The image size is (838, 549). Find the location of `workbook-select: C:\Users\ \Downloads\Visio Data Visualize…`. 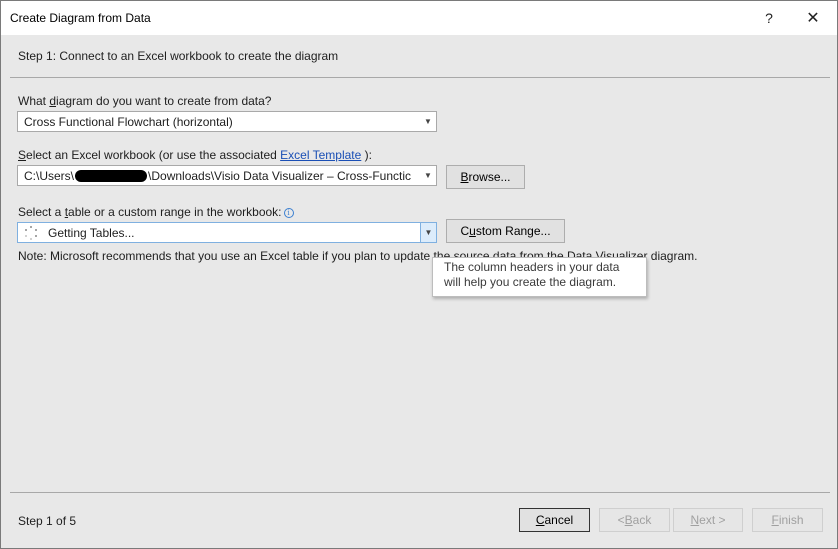

workbook-select: C:\Users\ \Downloads\Visio Data Visualize… is located at coordinates (227, 175).